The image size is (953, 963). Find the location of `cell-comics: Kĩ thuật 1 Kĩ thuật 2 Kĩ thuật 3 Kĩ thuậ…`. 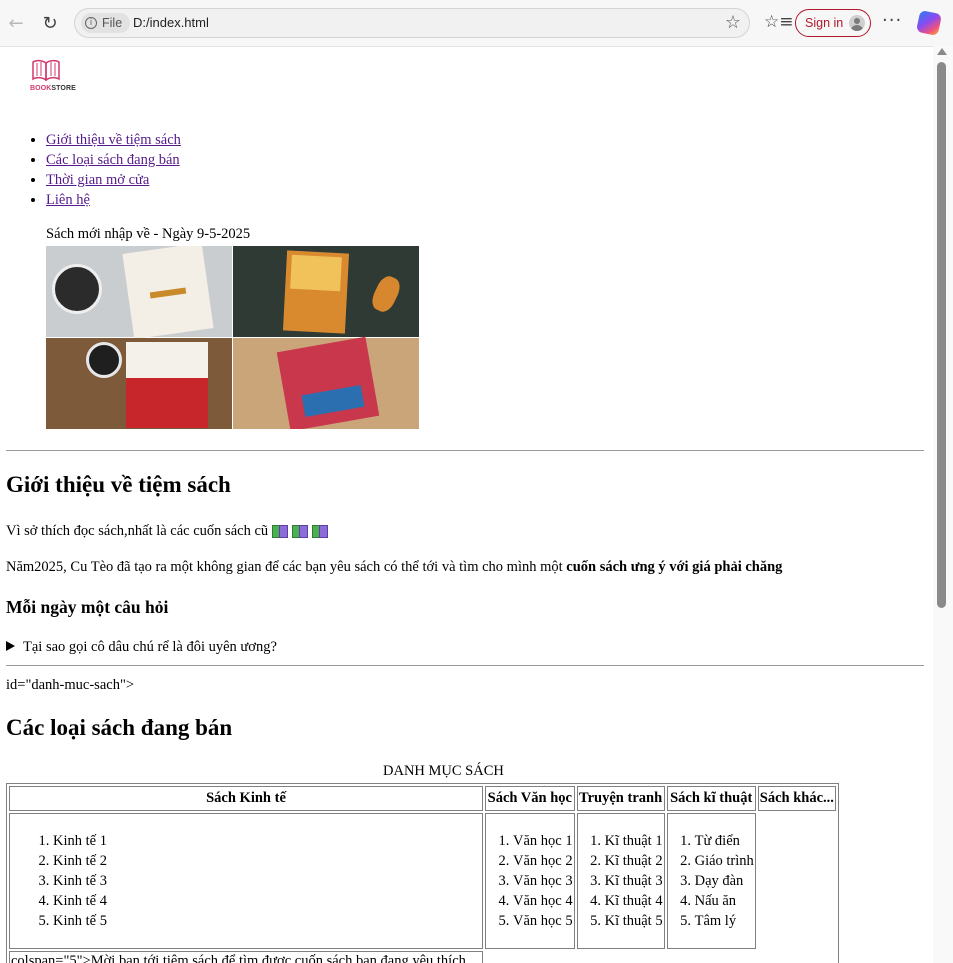

cell-comics: Kĩ thuật 1 Kĩ thuật 2 Kĩ thuật 3 Kĩ thuậ… is located at coordinates (620, 881).